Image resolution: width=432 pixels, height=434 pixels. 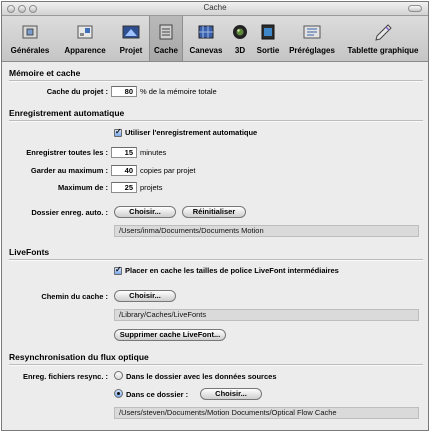 I want to click on source-folder-radio, so click(x=118, y=375).